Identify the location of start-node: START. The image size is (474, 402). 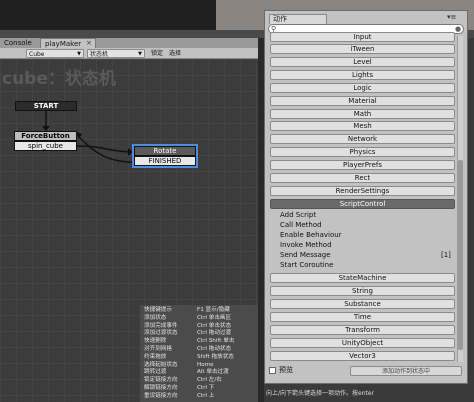
(46, 106).